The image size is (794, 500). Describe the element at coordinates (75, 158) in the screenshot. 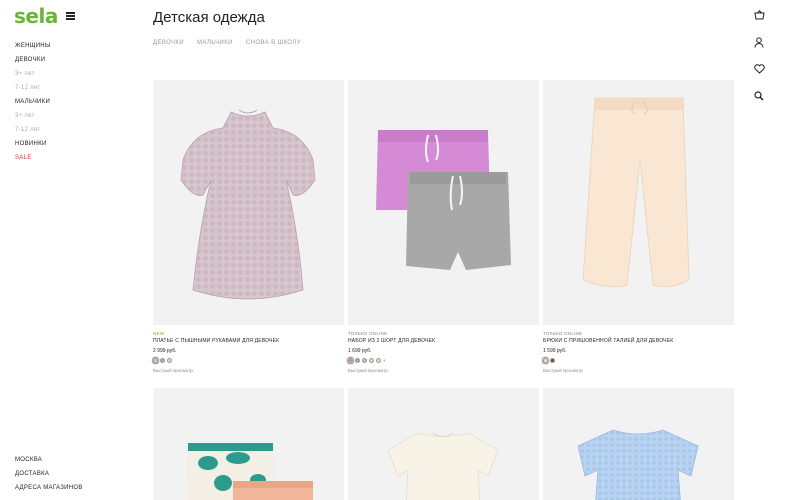

I see `nav-item-sale: SALE` at that location.